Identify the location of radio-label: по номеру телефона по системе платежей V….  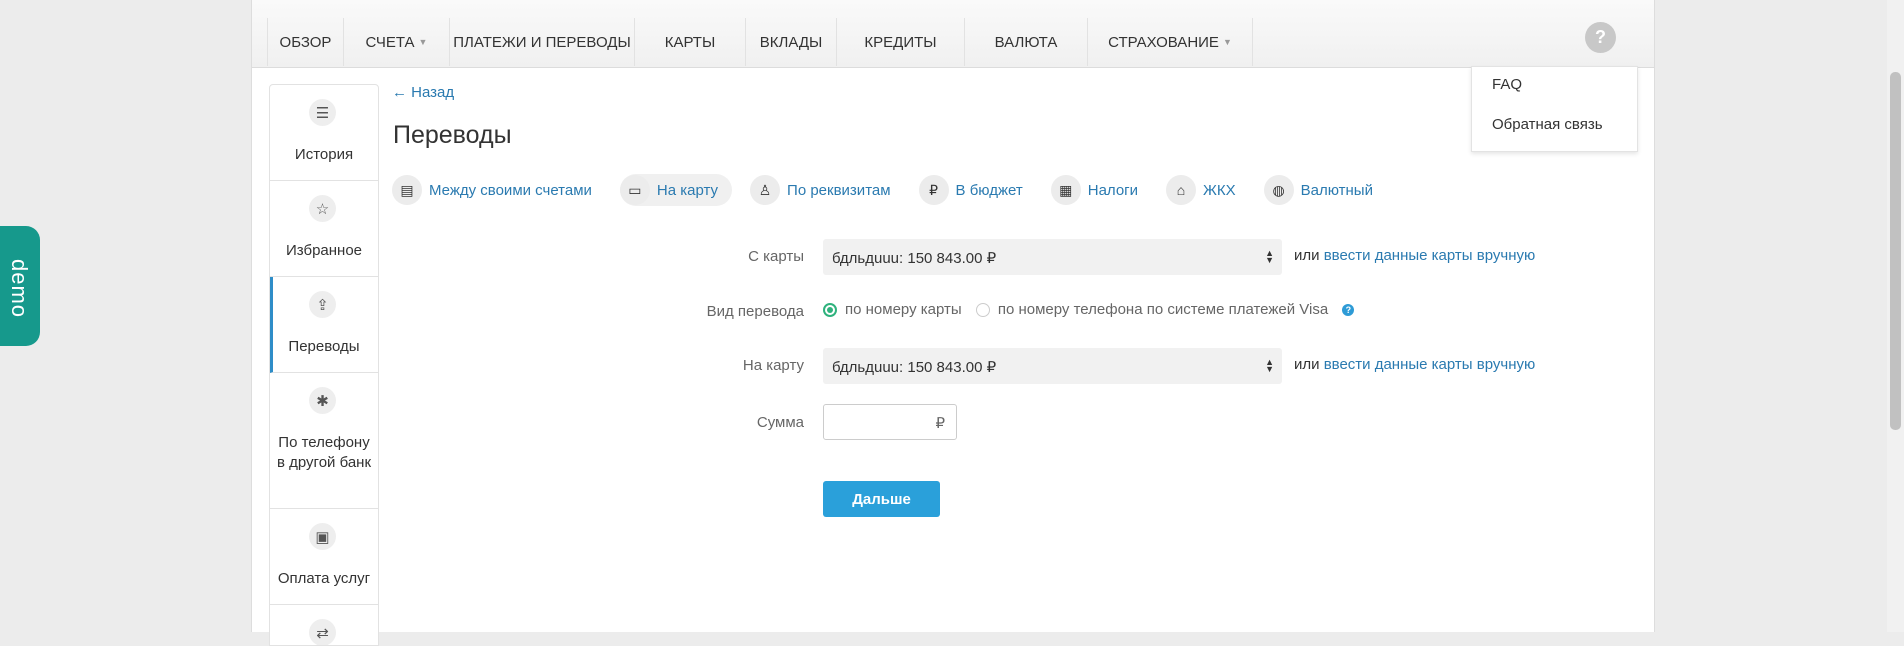
(1163, 309).